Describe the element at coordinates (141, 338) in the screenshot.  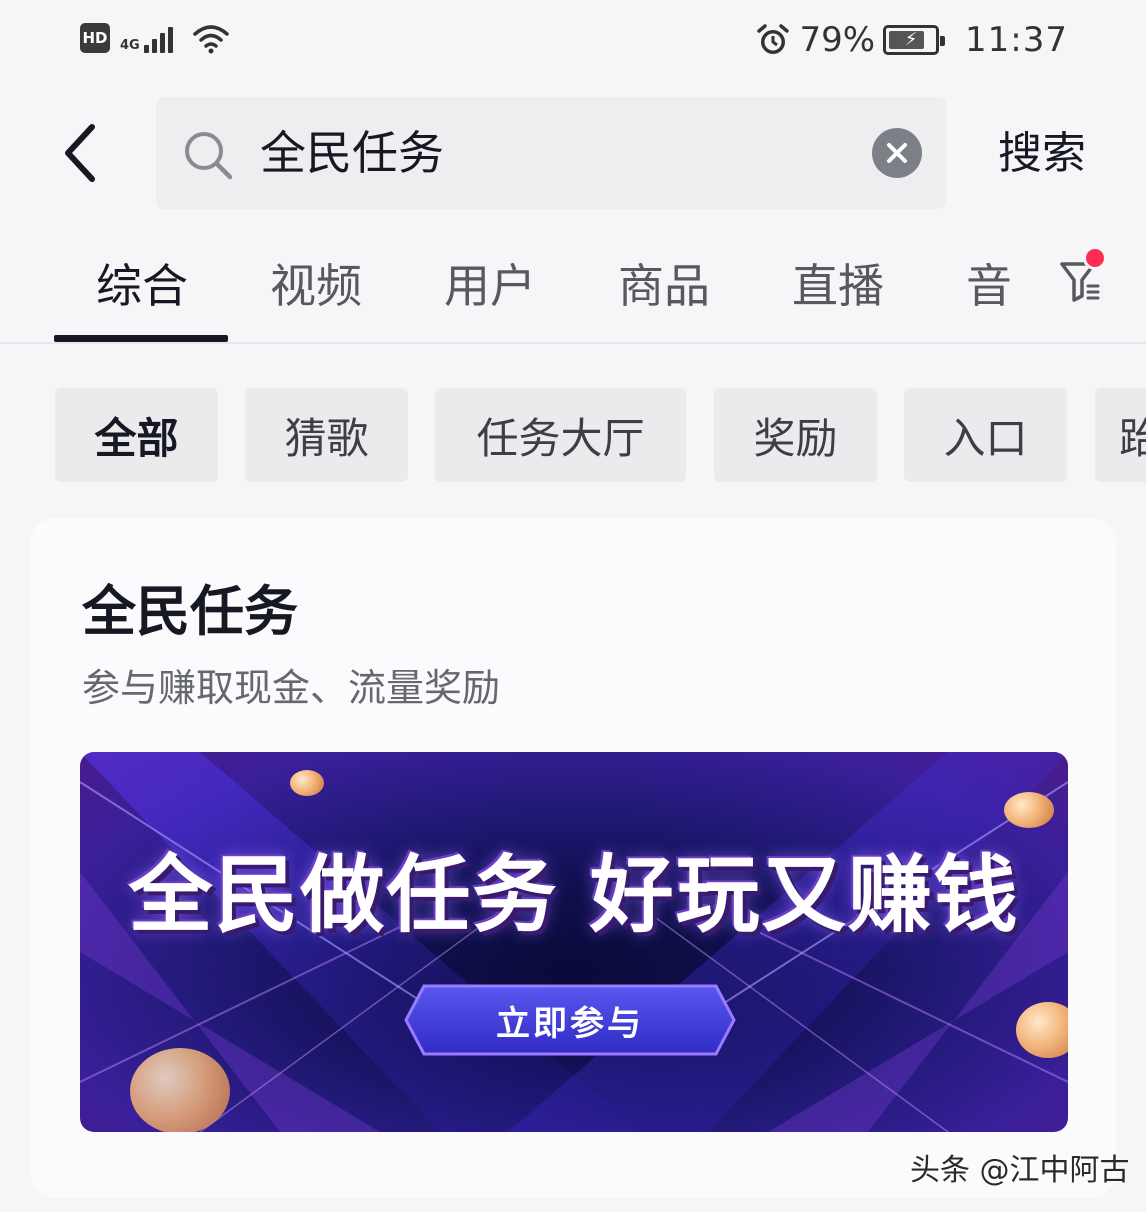
I see `active-tab-indicator` at that location.